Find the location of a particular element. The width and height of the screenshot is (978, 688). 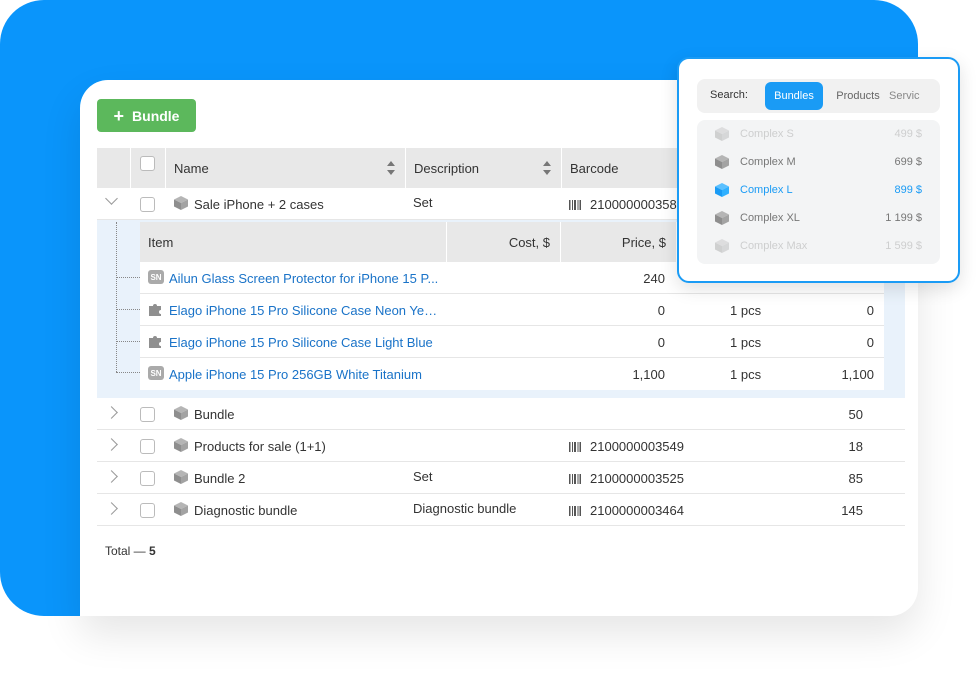

row-barcode: 2100000003464 is located at coordinates (637, 510).